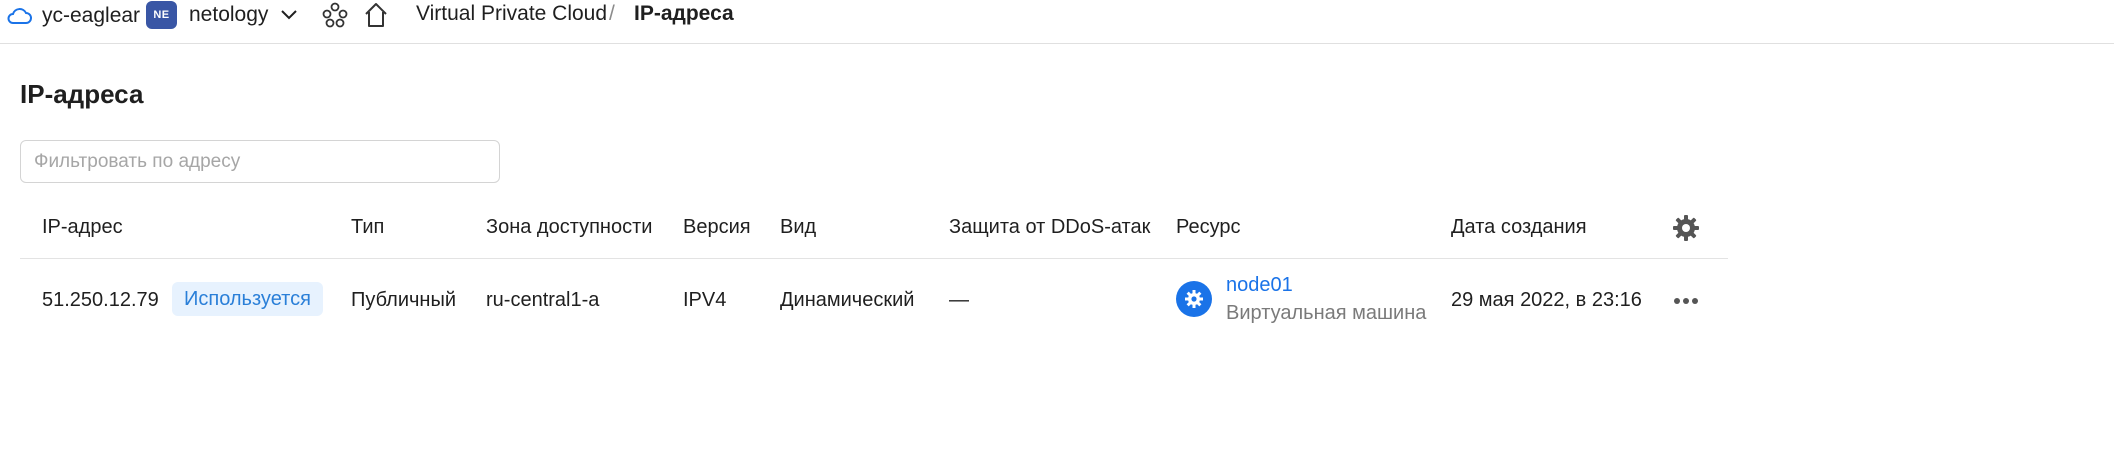 This screenshot has width=2114, height=461. I want to click on gear-icon, so click(1686, 228).